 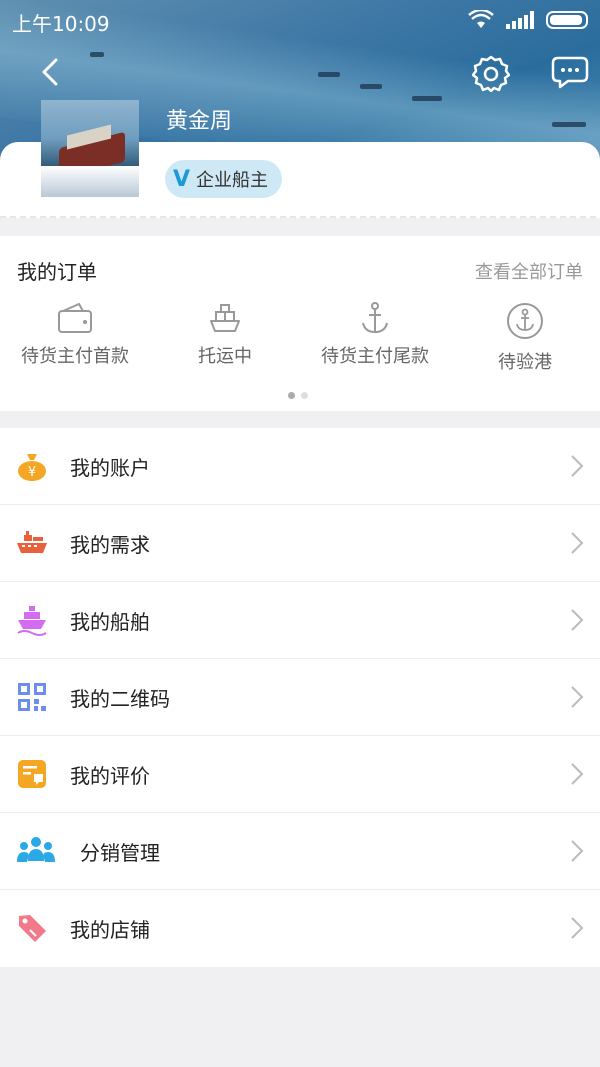 What do you see at coordinates (375, 318) in the screenshot?
I see `anchor-icon` at bounding box center [375, 318].